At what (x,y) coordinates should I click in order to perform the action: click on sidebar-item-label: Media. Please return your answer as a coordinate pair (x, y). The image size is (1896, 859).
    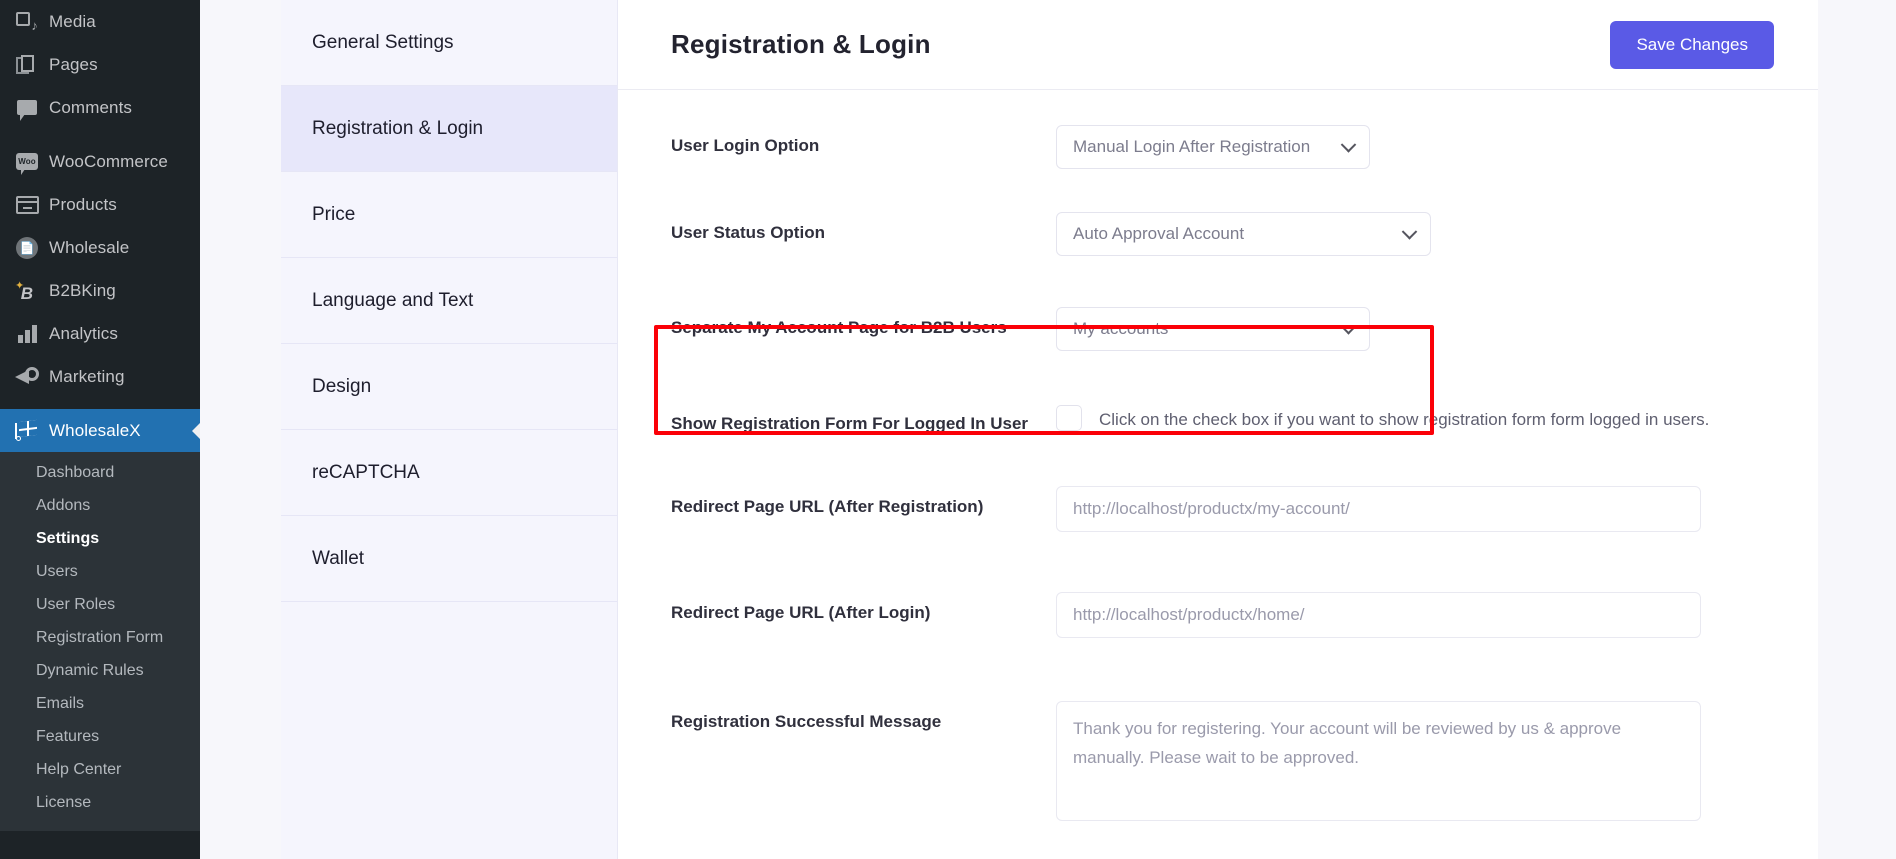
    Looking at the image, I should click on (72, 21).